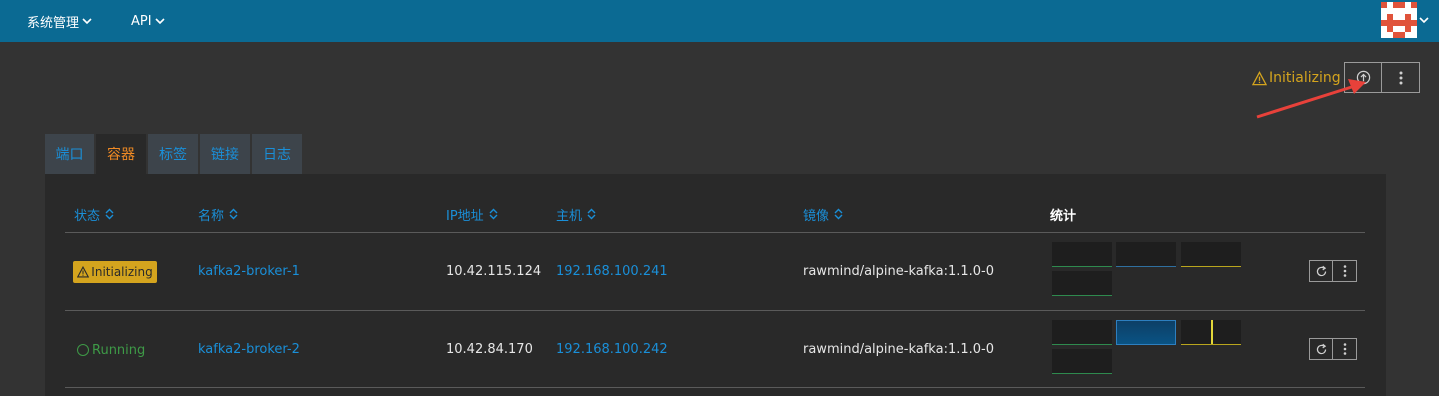  Describe the element at coordinates (83, 272) in the screenshot. I see `warning-icon` at that location.